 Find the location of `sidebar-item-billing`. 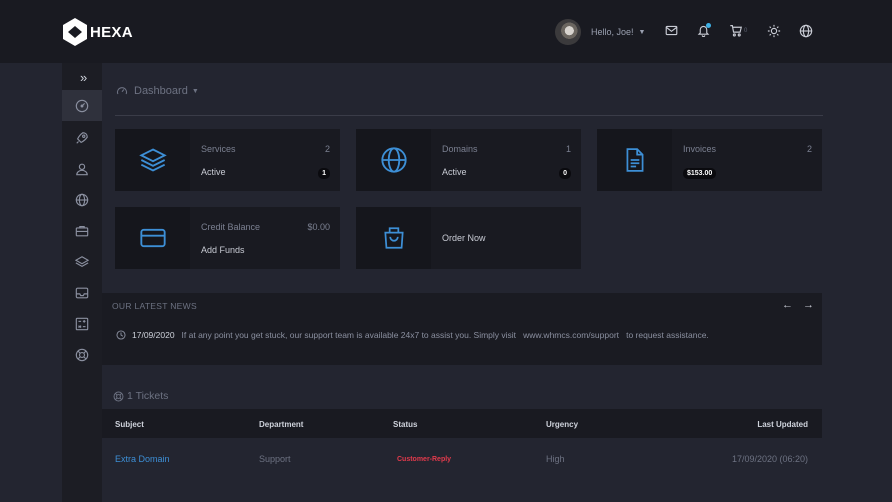

sidebar-item-billing is located at coordinates (82, 230).